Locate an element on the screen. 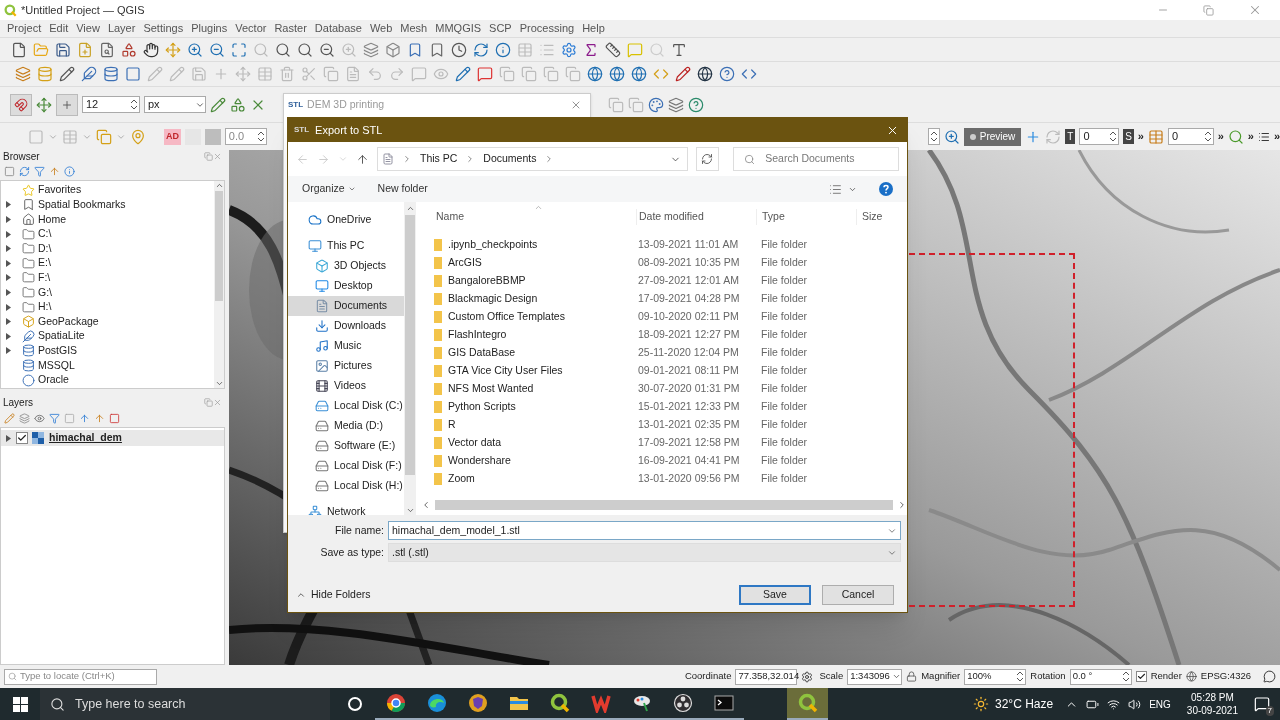 The height and width of the screenshot is (720, 1280). panel-title: Layers is located at coordinates (18, 402).